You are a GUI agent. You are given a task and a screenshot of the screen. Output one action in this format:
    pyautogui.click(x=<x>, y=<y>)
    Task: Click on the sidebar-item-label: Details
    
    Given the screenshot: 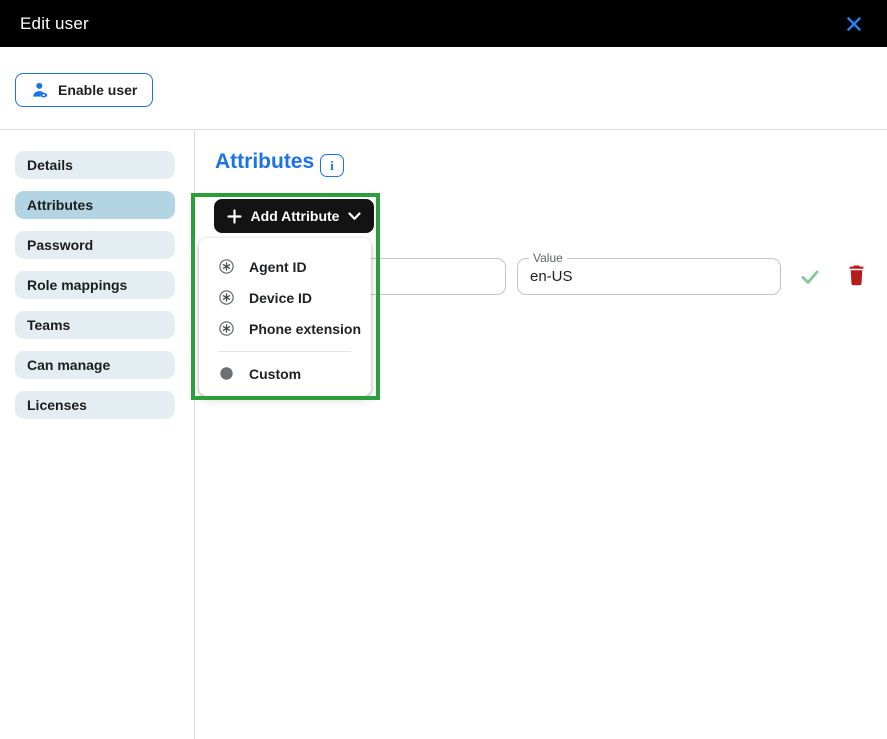 What is the action you would take?
    pyautogui.click(x=50, y=165)
    